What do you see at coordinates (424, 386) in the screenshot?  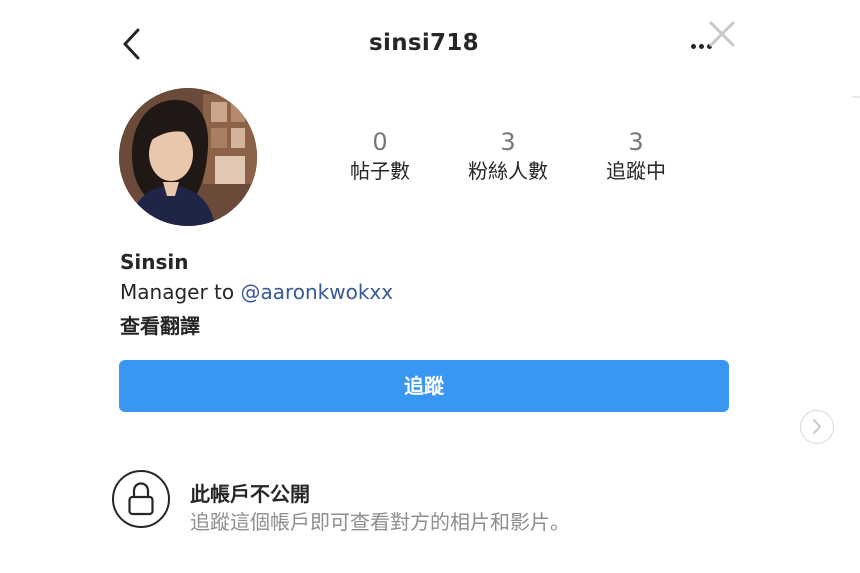 I see `follow-button: 追蹤` at bounding box center [424, 386].